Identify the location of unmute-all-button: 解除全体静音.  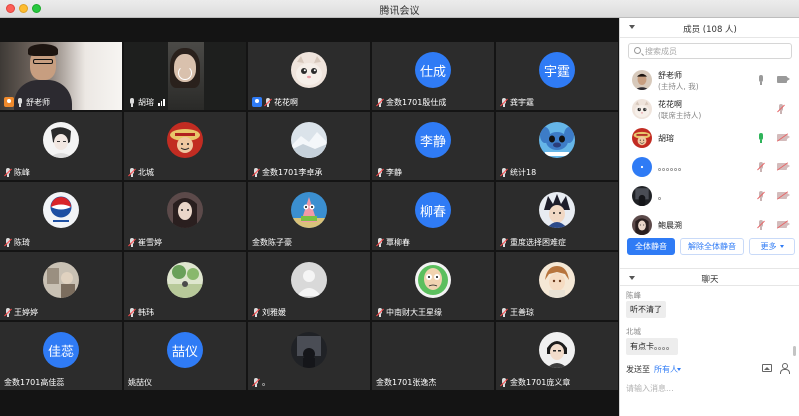
(712, 246).